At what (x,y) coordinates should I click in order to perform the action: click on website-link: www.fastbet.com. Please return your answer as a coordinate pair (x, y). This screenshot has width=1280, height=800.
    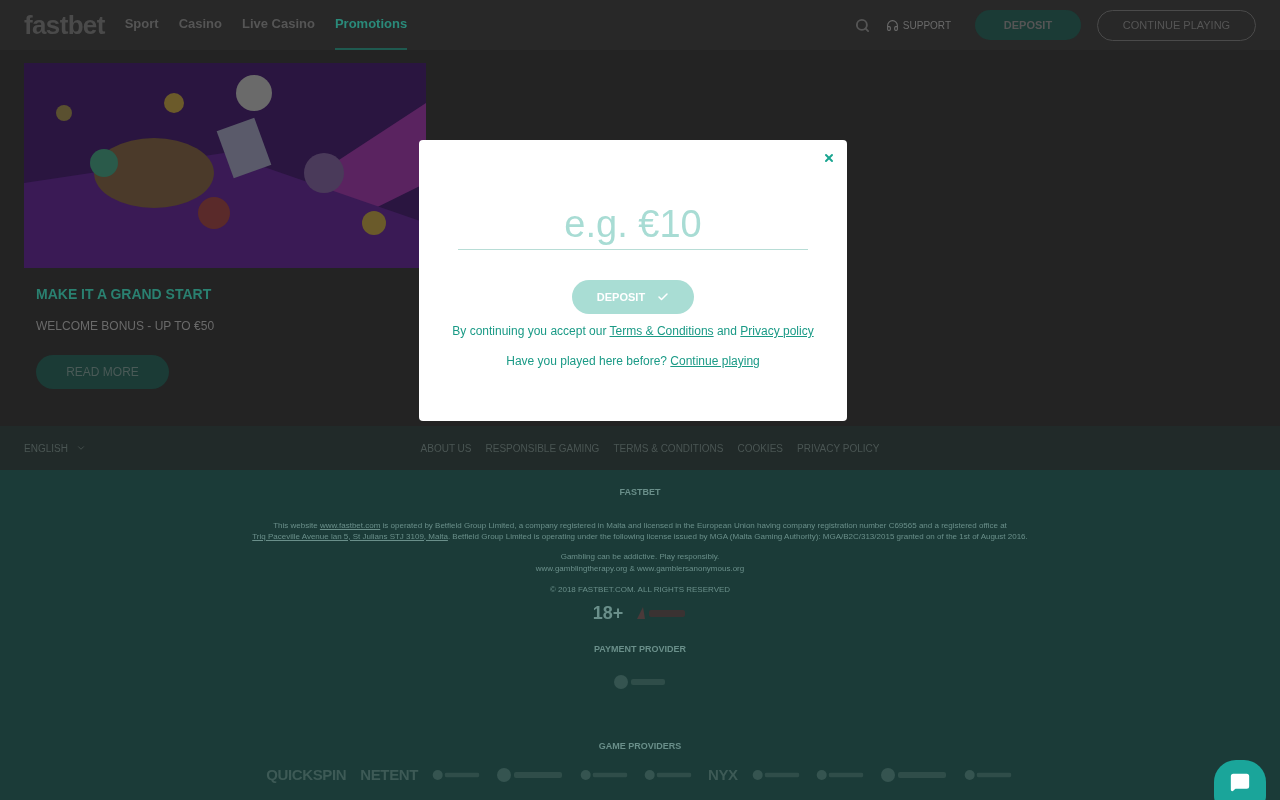
    Looking at the image, I should click on (350, 525).